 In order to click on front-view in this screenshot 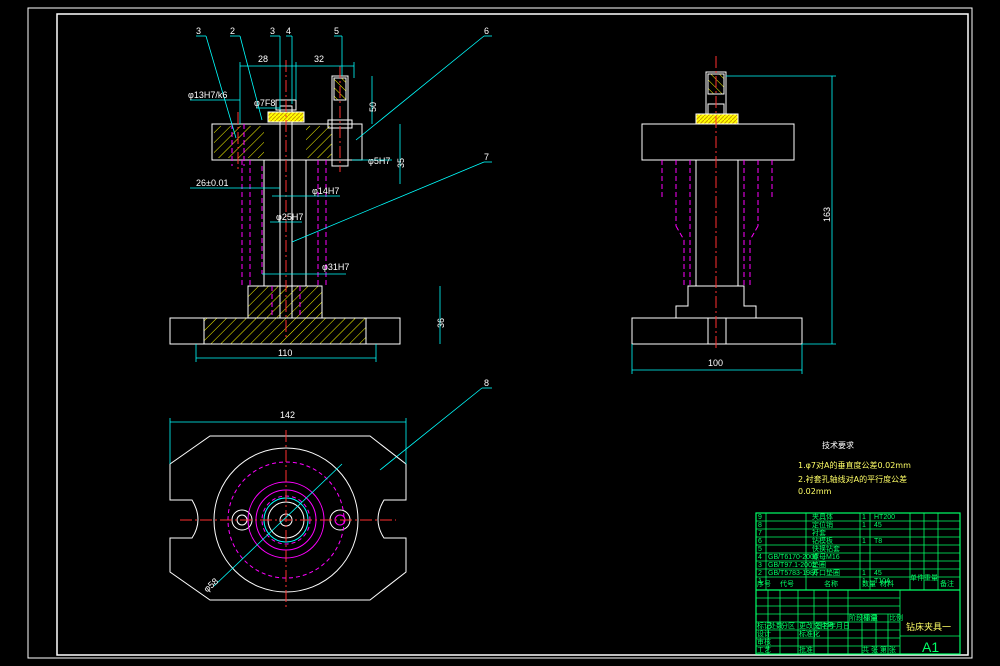, I will do `click(285, 202)`.